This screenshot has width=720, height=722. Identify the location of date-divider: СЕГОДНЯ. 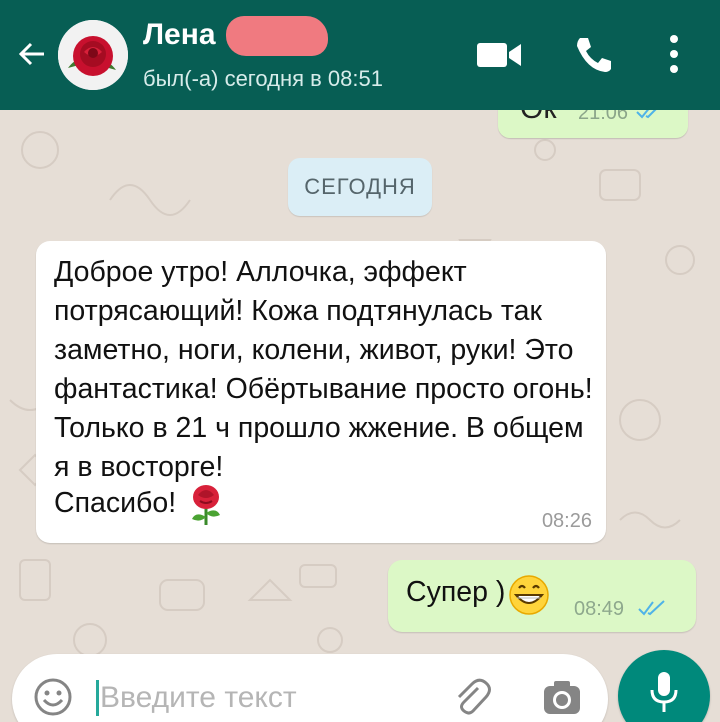
(360, 187).